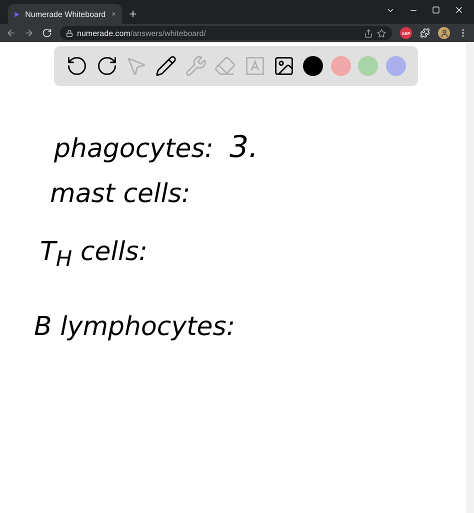 The width and height of the screenshot is (474, 513). What do you see at coordinates (65, 14) in the screenshot?
I see `browser-tab: Numerade Whiteboard` at bounding box center [65, 14].